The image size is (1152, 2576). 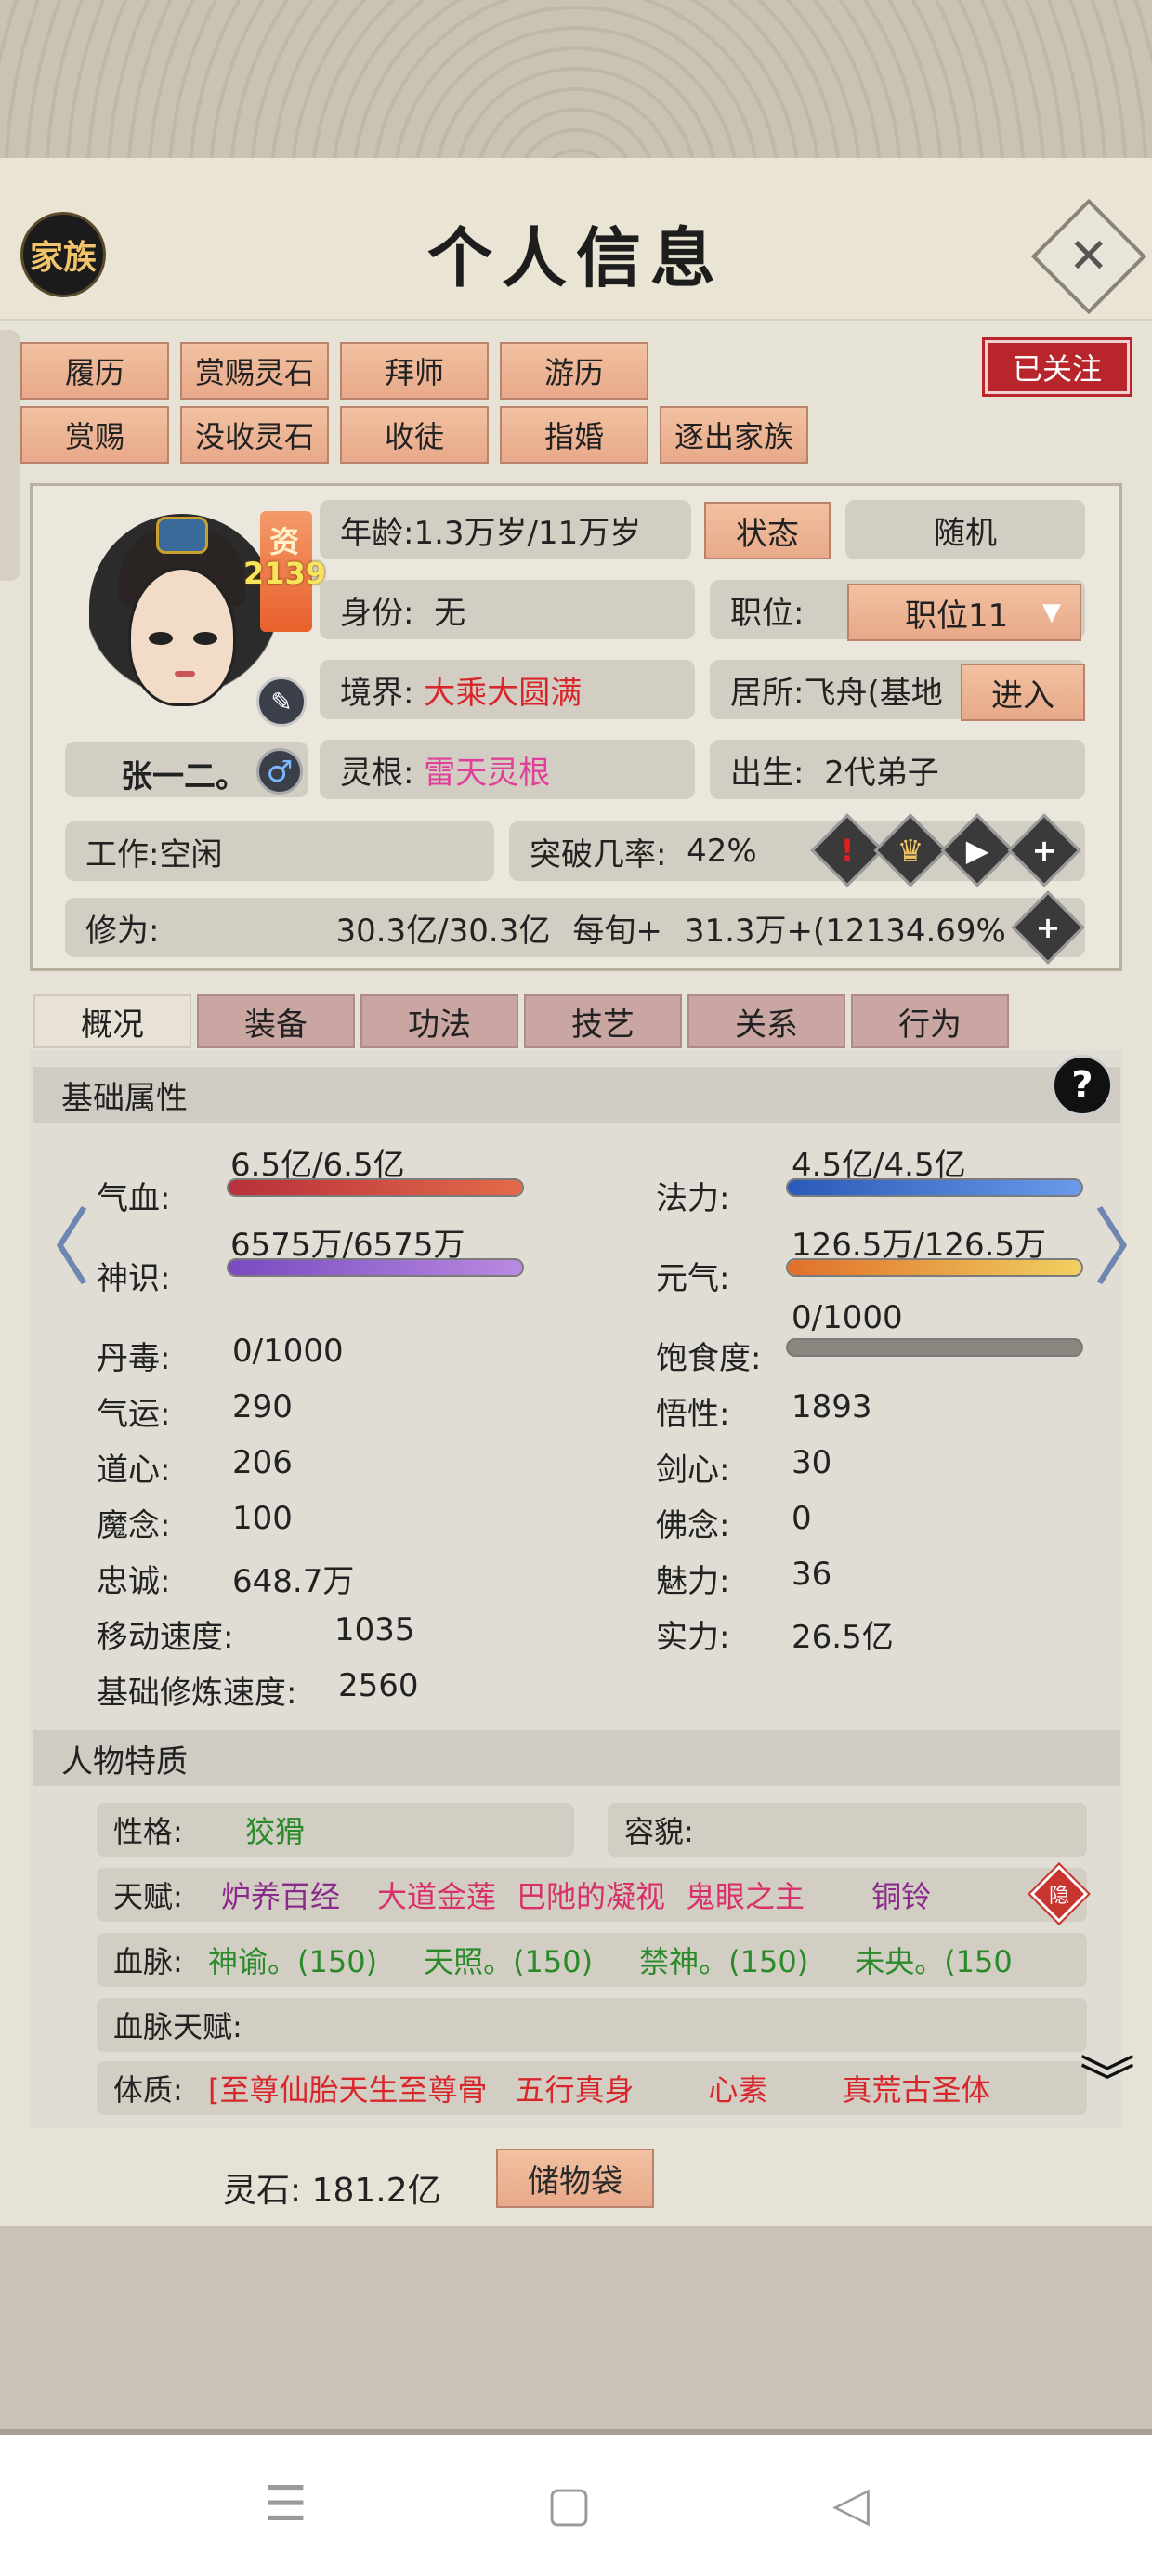 What do you see at coordinates (436, 1894) in the screenshot?
I see `talent-item: 大道金莲` at bounding box center [436, 1894].